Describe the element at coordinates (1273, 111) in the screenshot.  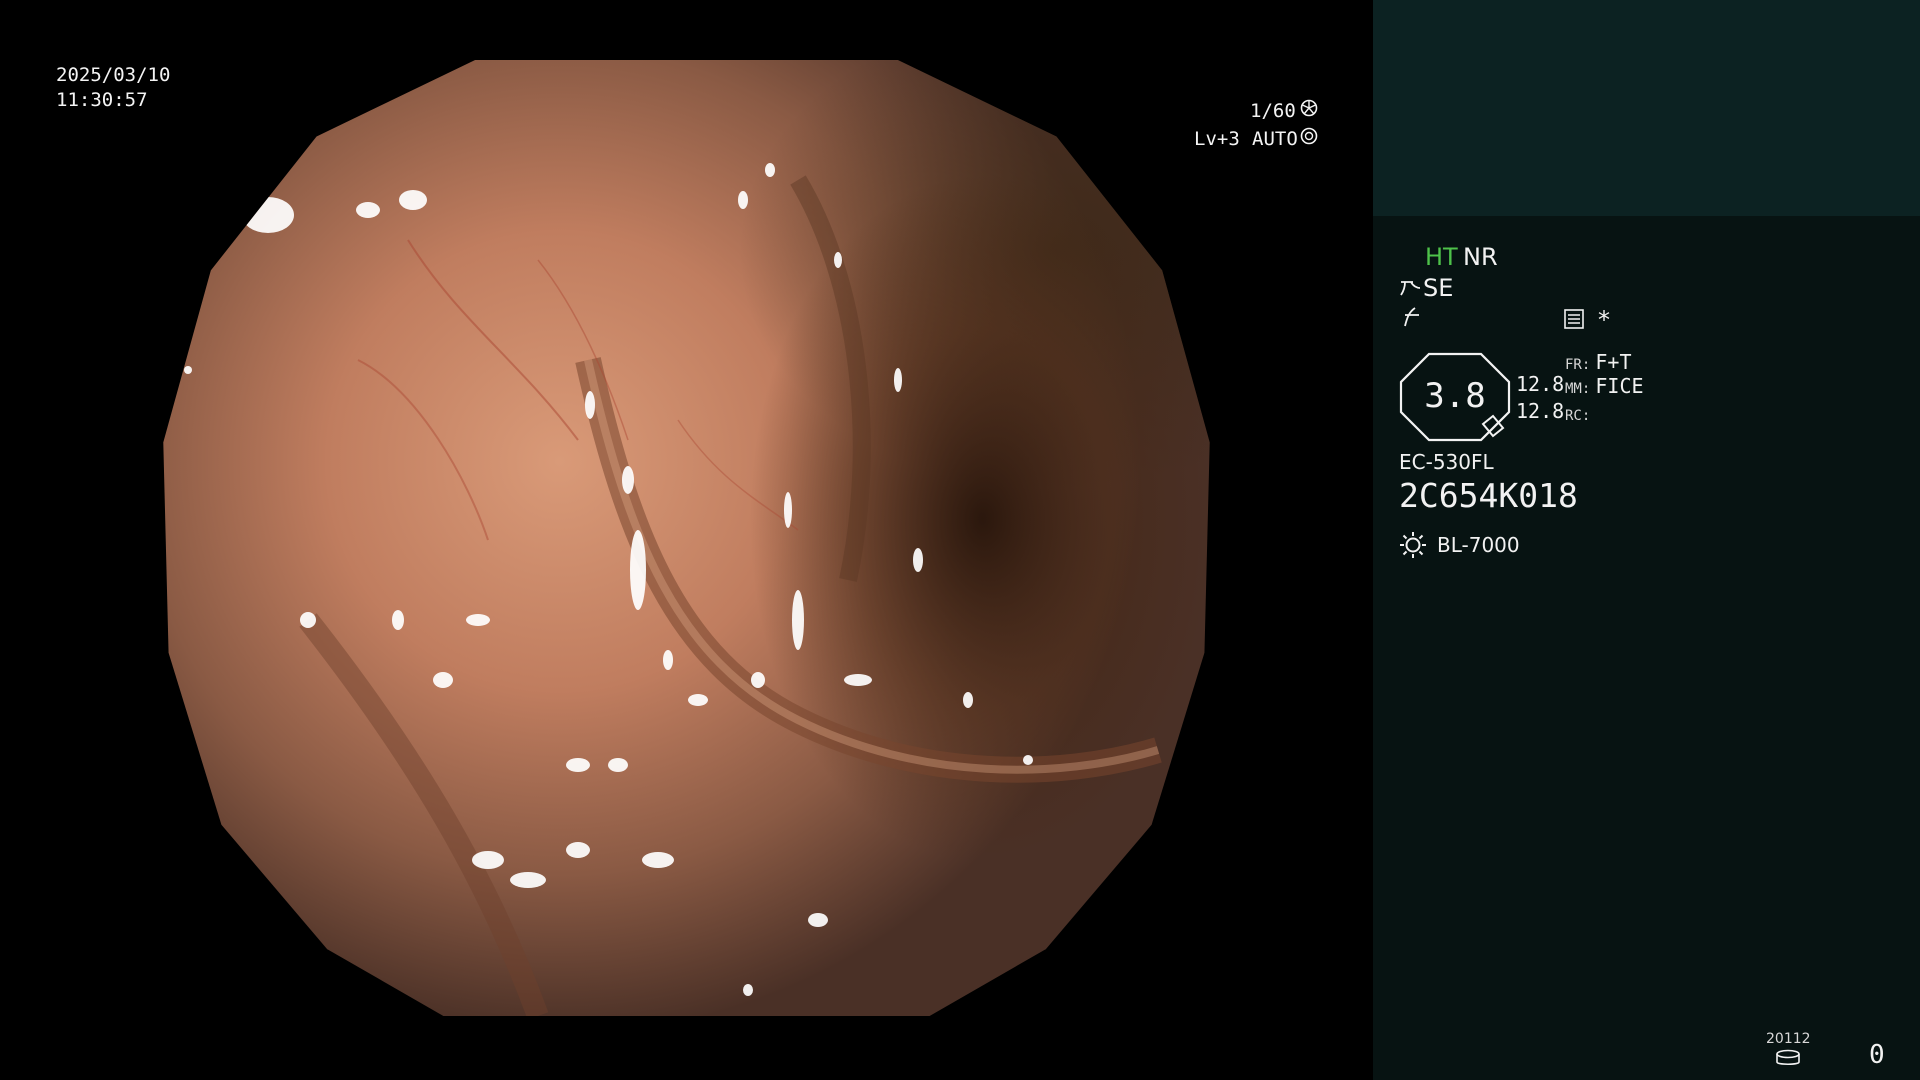
I see `shutter-speed-label: 1/60` at that location.